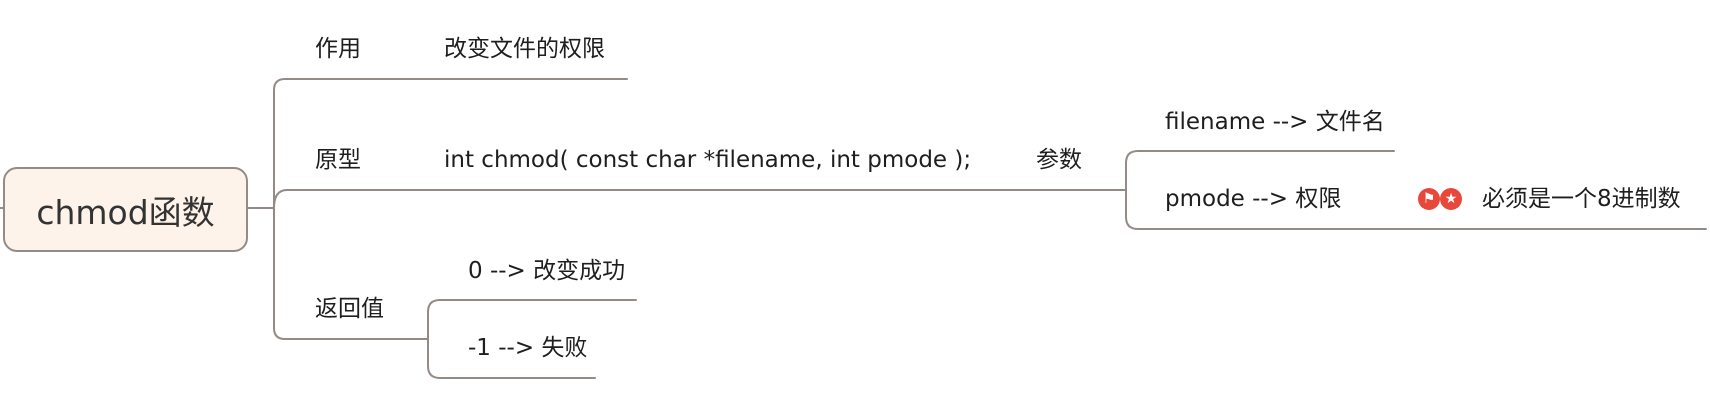 This screenshot has width=1710, height=416. What do you see at coordinates (125, 209) in the screenshot?
I see `root-topic: chmod函数` at bounding box center [125, 209].